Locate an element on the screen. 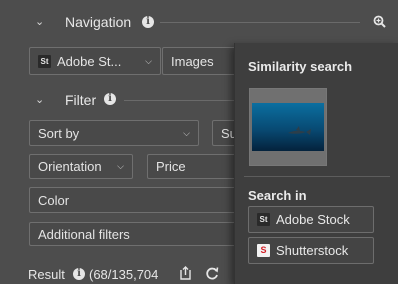  refresh-icon is located at coordinates (212, 273).